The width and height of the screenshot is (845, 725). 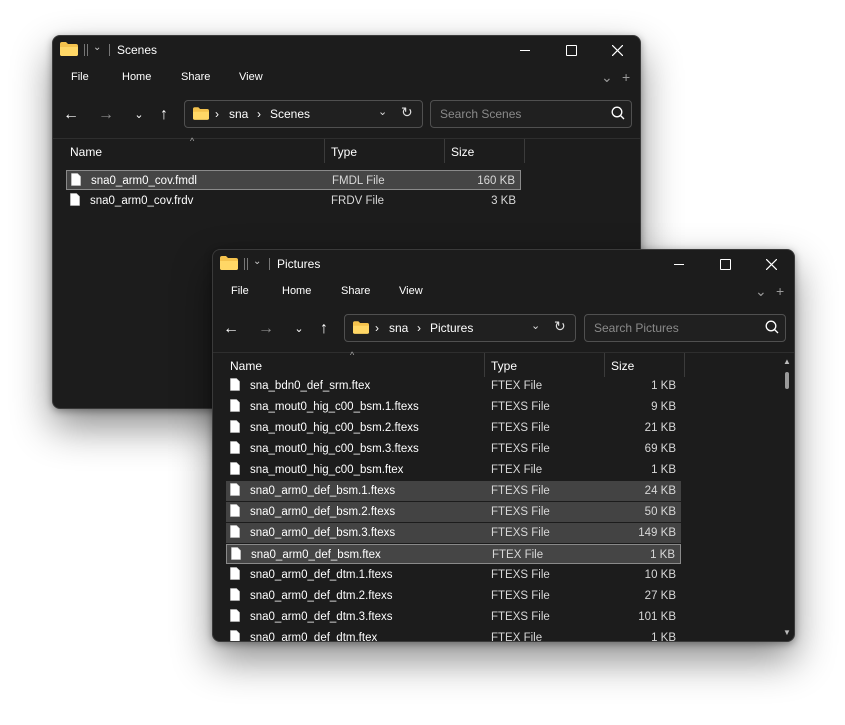 What do you see at coordinates (657, 533) in the screenshot?
I see `file-size: 149 KB` at bounding box center [657, 533].